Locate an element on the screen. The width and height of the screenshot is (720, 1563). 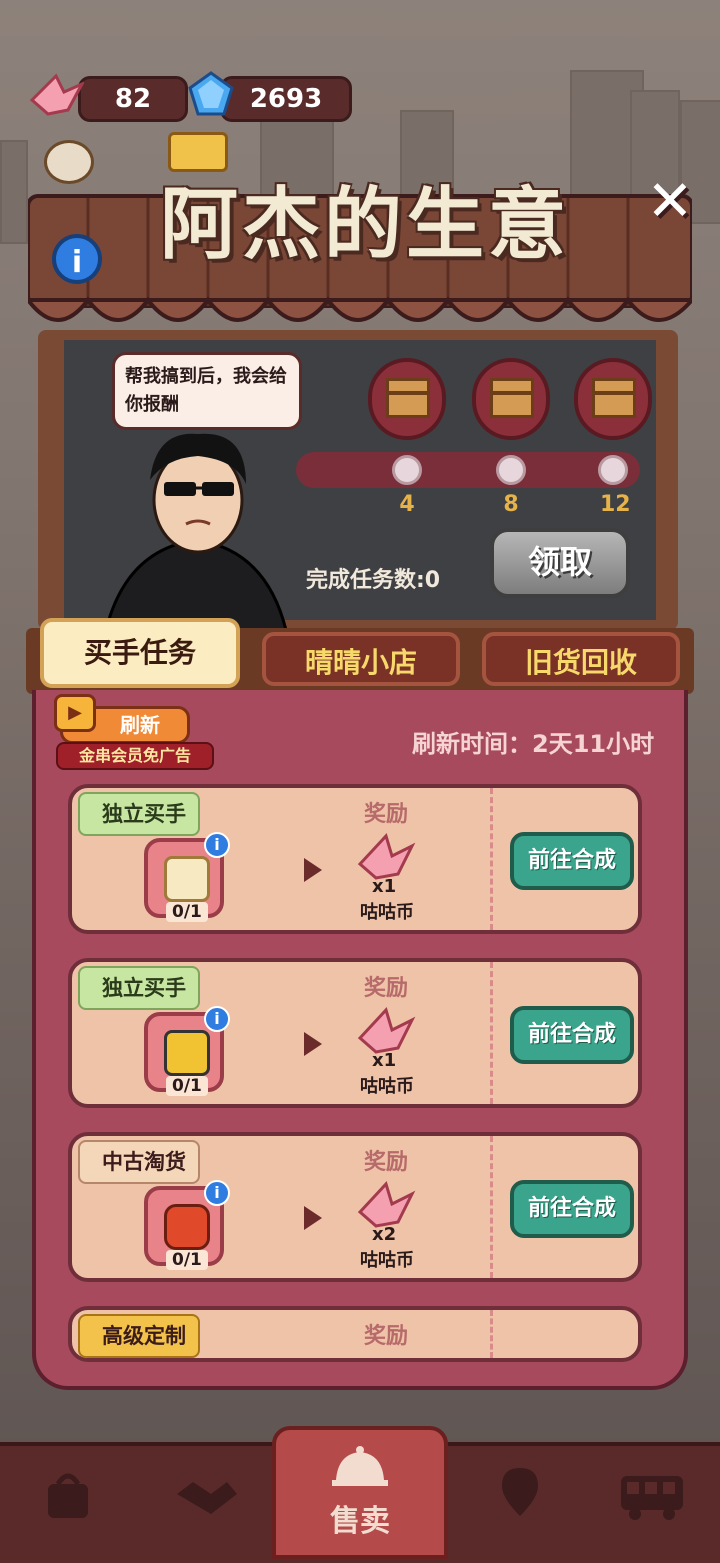
jar-icon is located at coordinates (187, 1227).